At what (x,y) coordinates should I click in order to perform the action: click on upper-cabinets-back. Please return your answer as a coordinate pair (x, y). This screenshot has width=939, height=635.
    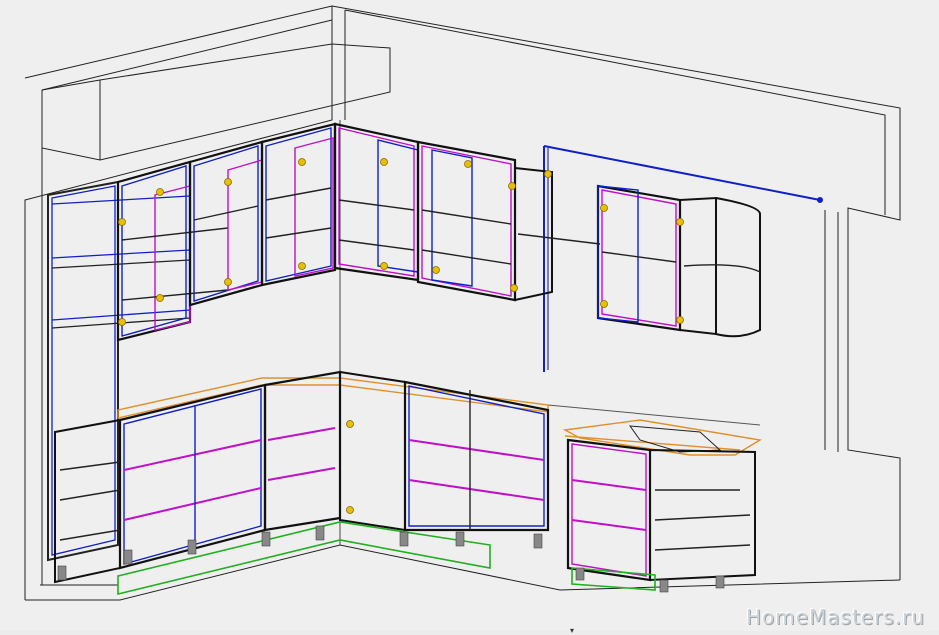
    Looking at the image, I should click on (467, 212).